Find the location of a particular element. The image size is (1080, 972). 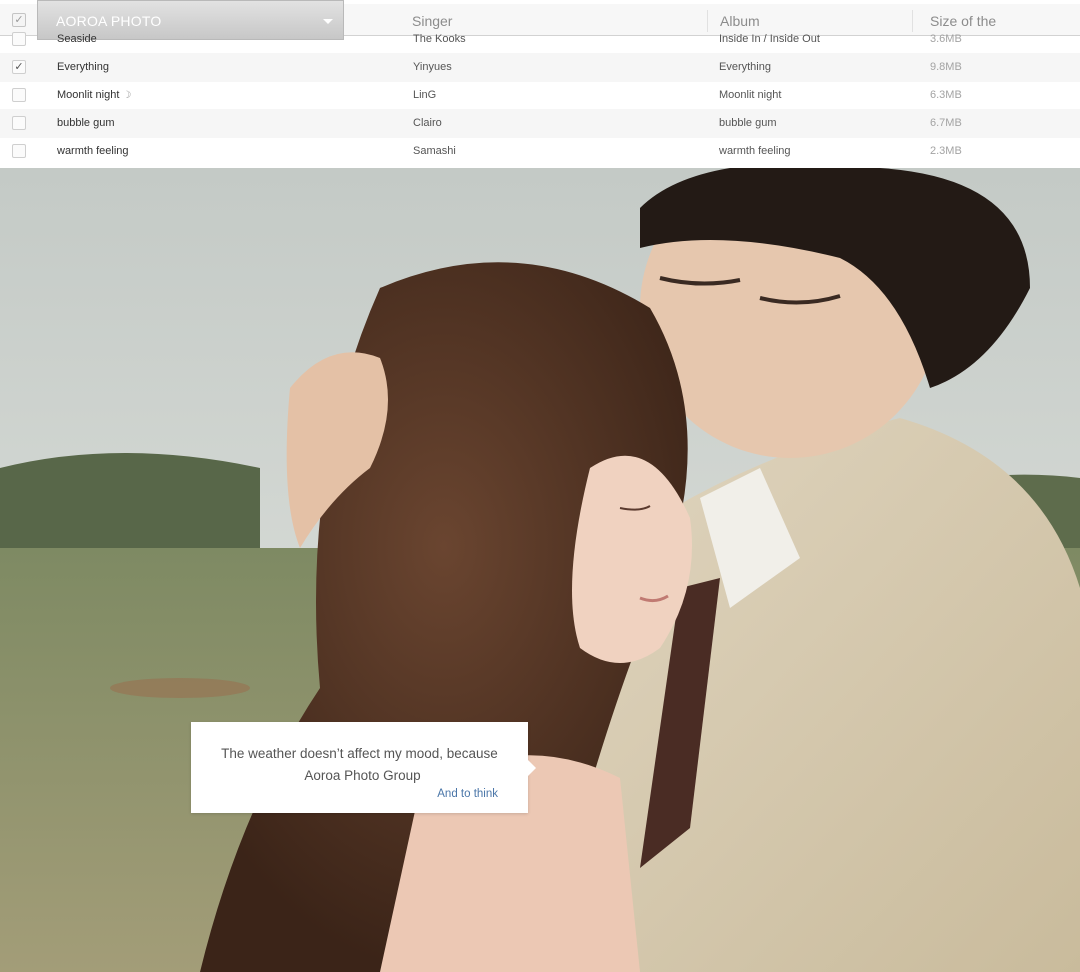

song-size: 6.7MB is located at coordinates (946, 123).